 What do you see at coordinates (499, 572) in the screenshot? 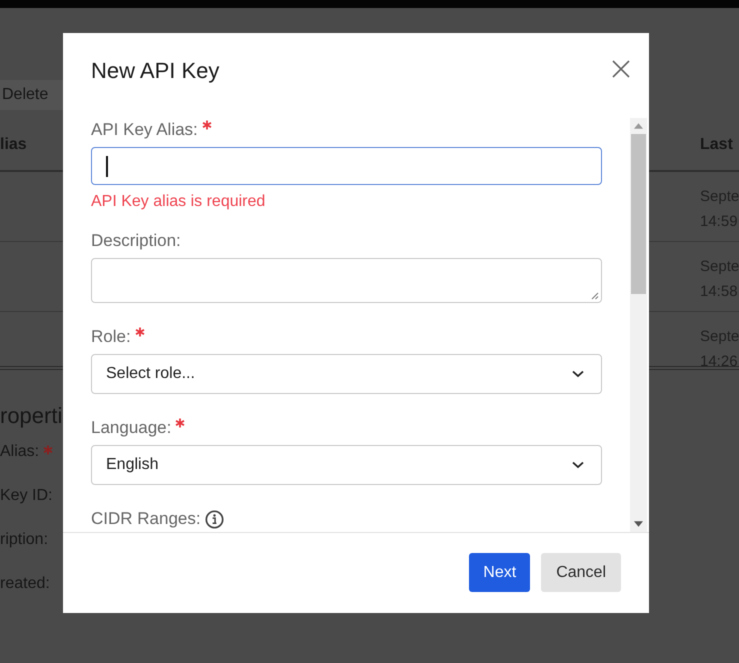
I see `next-button: Next` at bounding box center [499, 572].